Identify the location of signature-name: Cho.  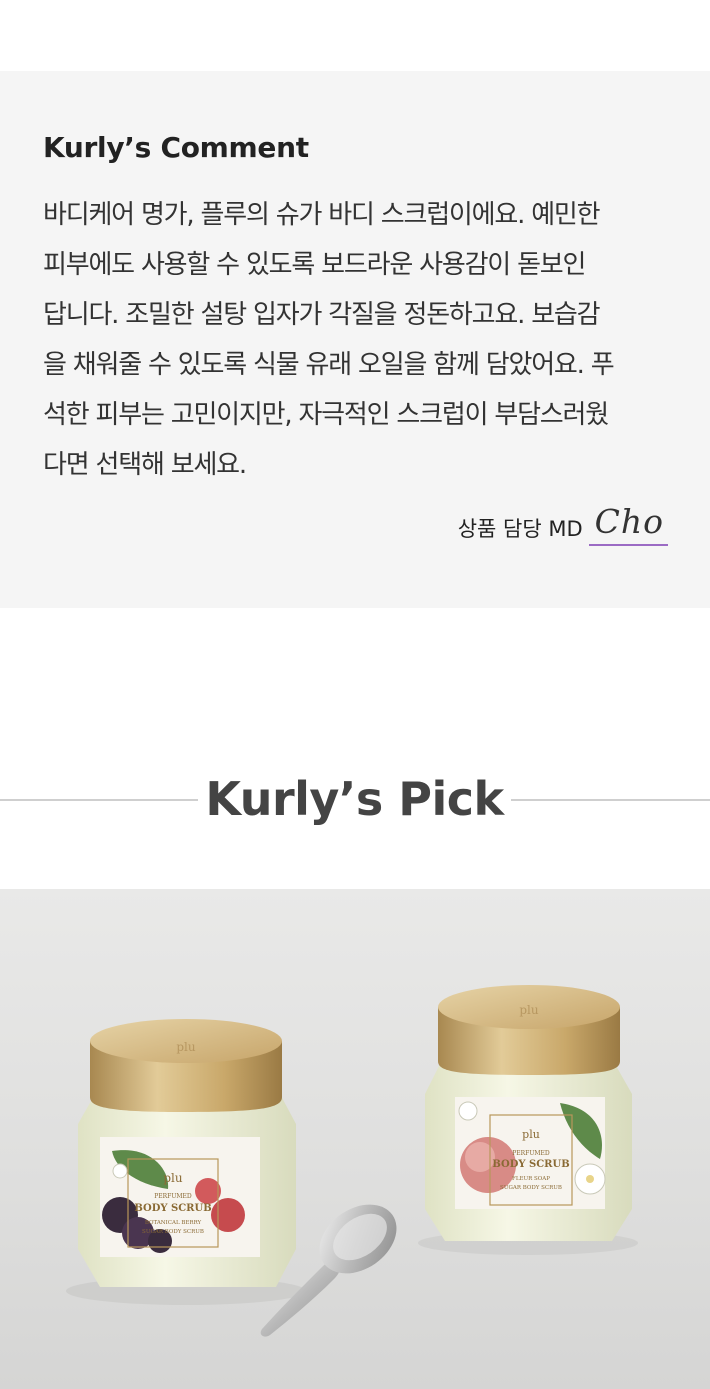
(628, 524).